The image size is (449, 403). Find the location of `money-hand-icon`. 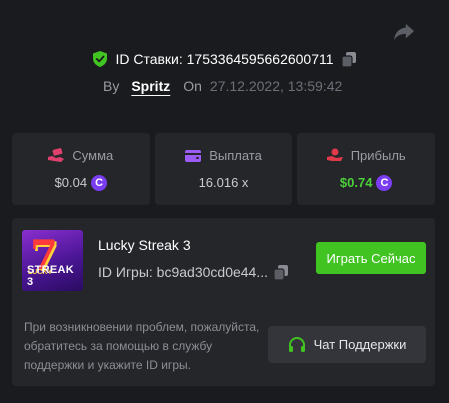

money-hand-icon is located at coordinates (56, 155).